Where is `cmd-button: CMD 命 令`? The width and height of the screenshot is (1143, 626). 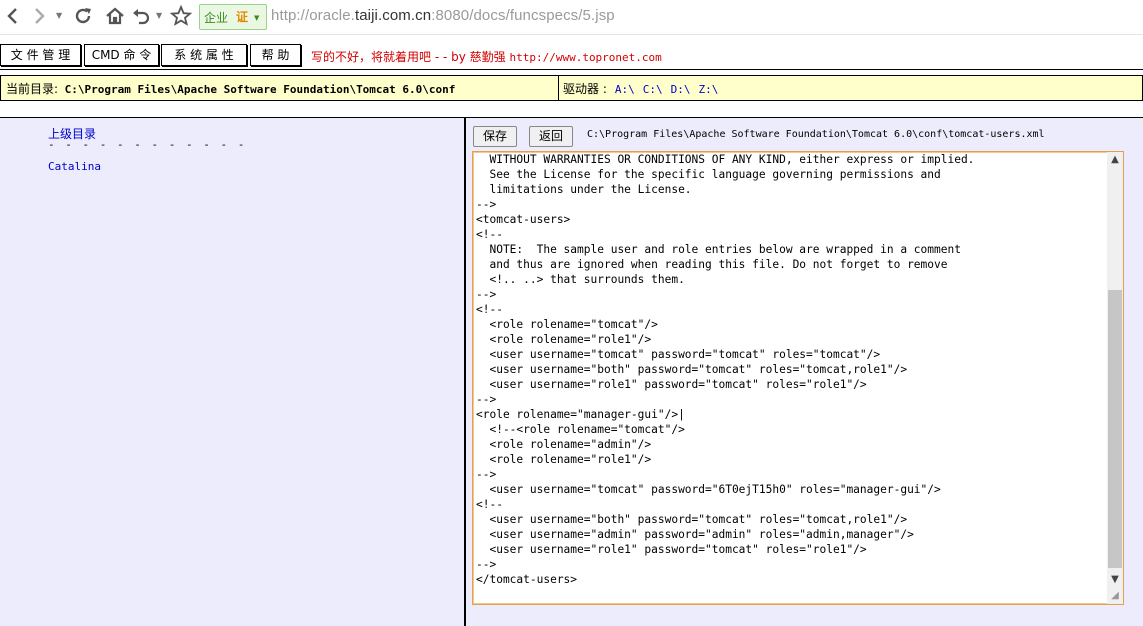 cmd-button: CMD 命 令 is located at coordinates (121, 55).